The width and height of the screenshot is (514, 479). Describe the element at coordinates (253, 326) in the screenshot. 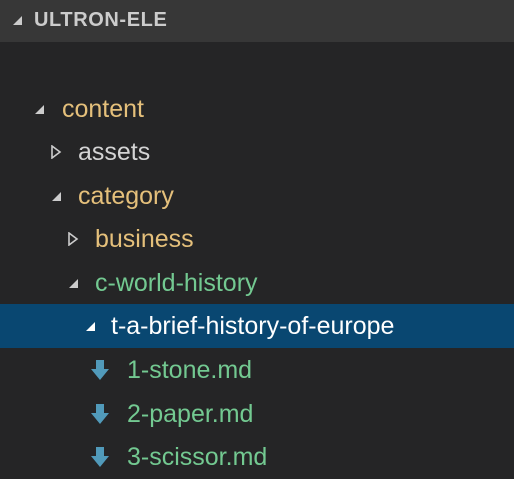

I see `tree-item-label: t-a-brief-history-of-europe` at that location.